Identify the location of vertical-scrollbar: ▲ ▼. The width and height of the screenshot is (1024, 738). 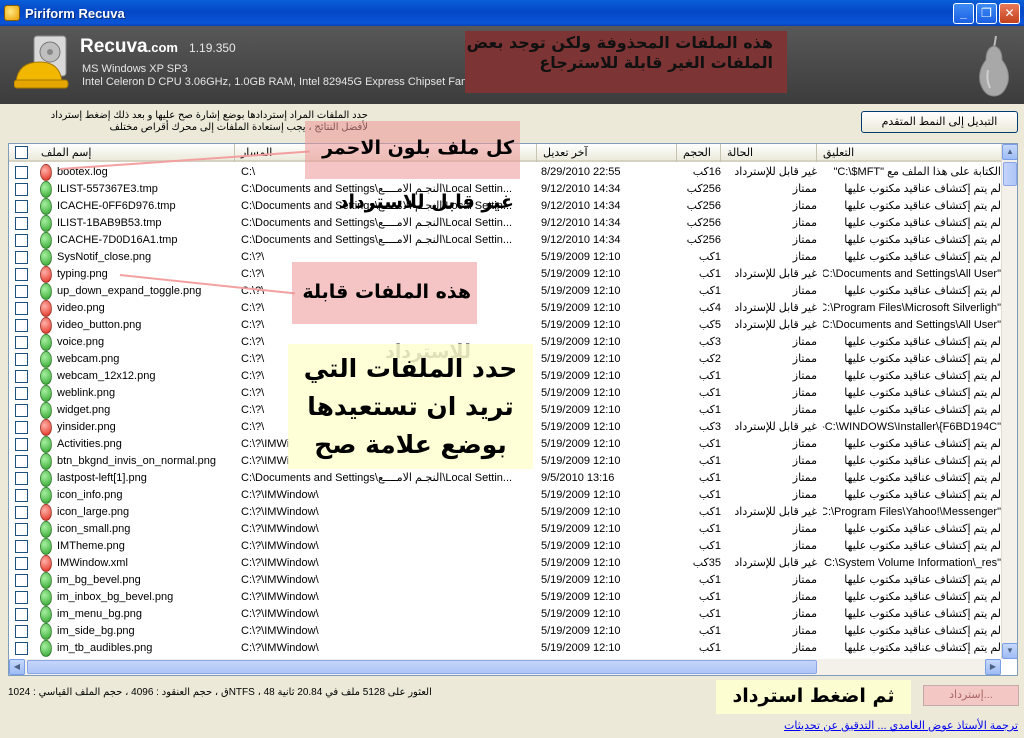
(1009, 401).